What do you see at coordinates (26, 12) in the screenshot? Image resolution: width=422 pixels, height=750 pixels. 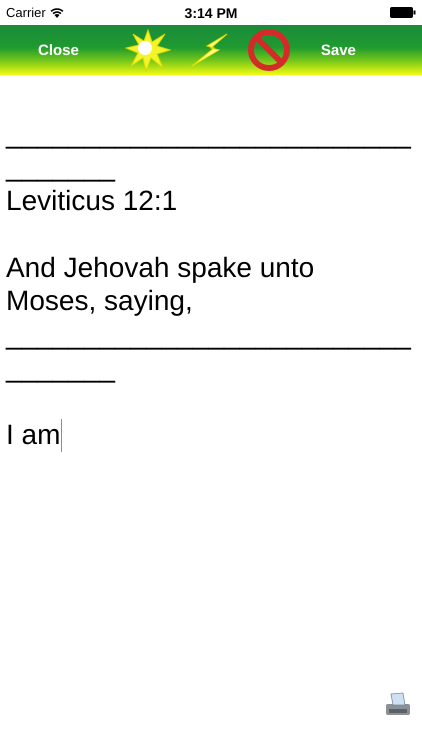 I see `carrier-name: Carrier` at bounding box center [26, 12].